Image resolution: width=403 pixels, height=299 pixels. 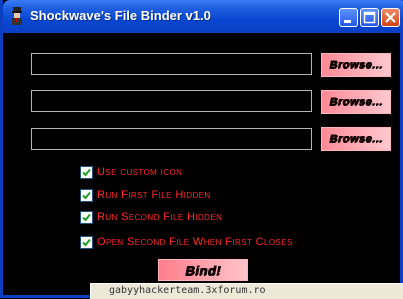 I want to click on open-second-when-first-closes-checkbox, so click(x=86, y=242).